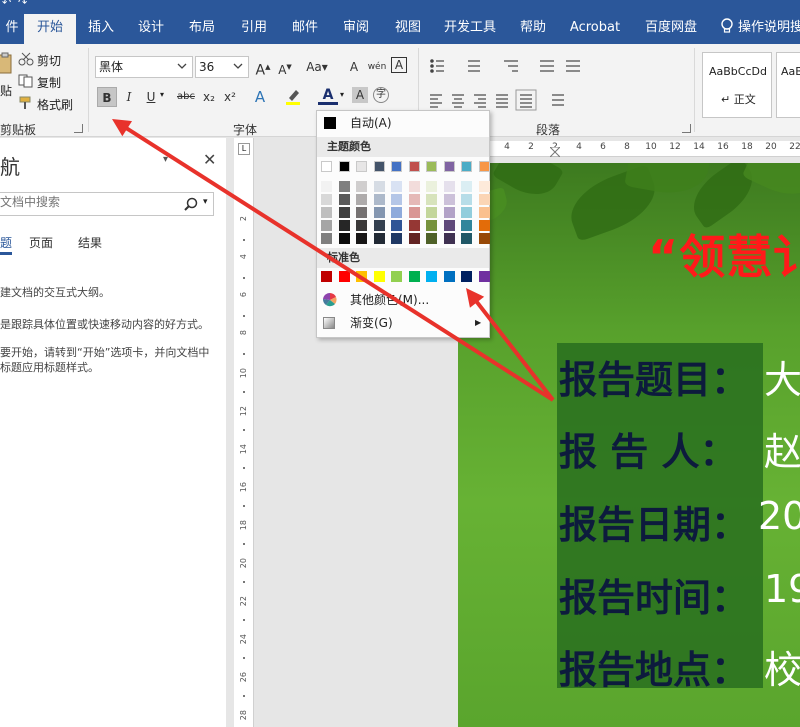 Image resolution: width=800 pixels, height=727 pixels. What do you see at coordinates (6, 90) in the screenshot?
I see `paste-button-label: 贴` at bounding box center [6, 90].